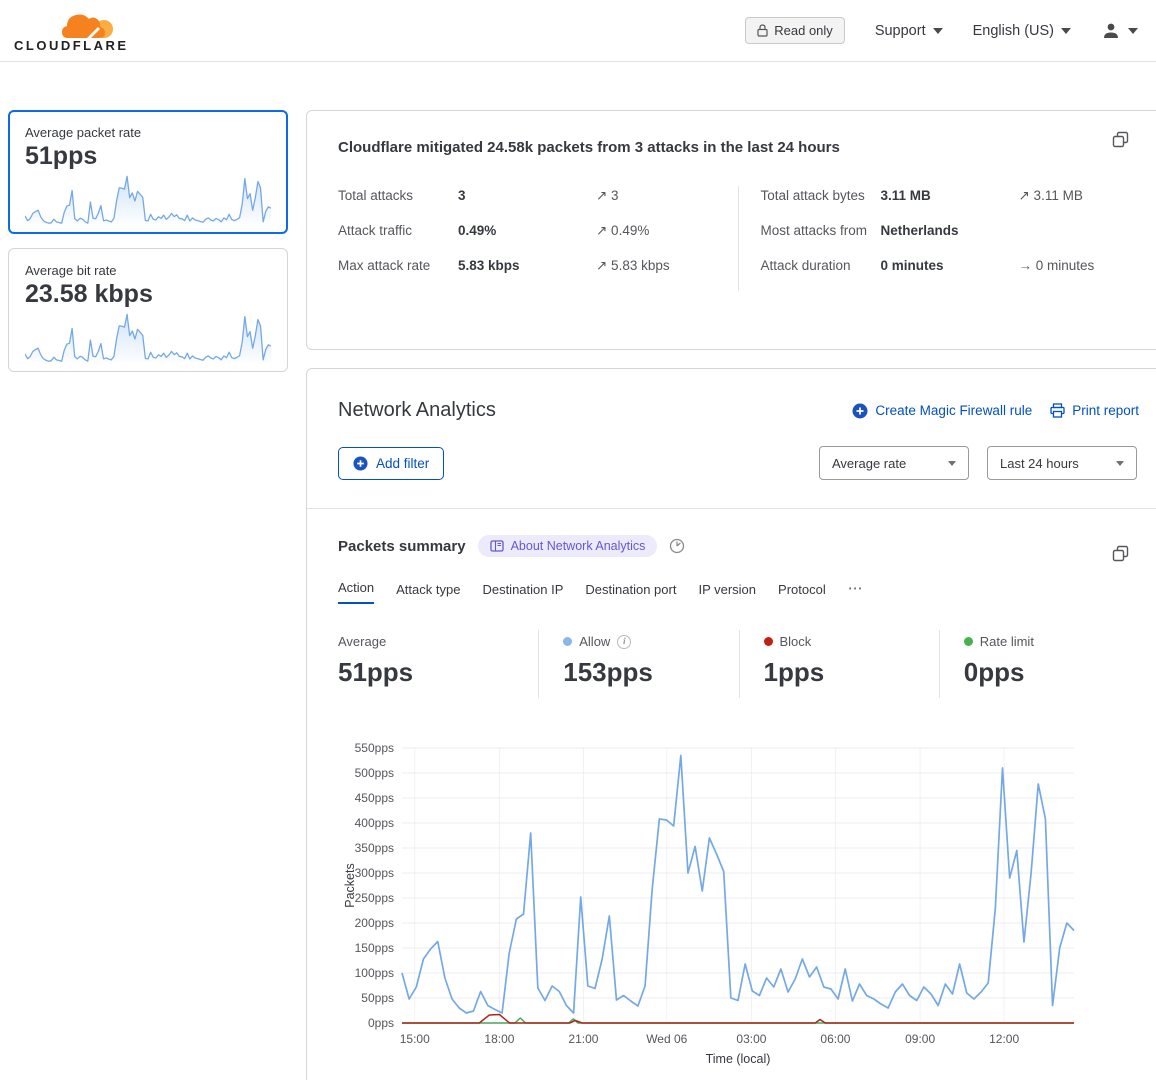  I want to click on metric-select: Average rate, so click(894, 463).